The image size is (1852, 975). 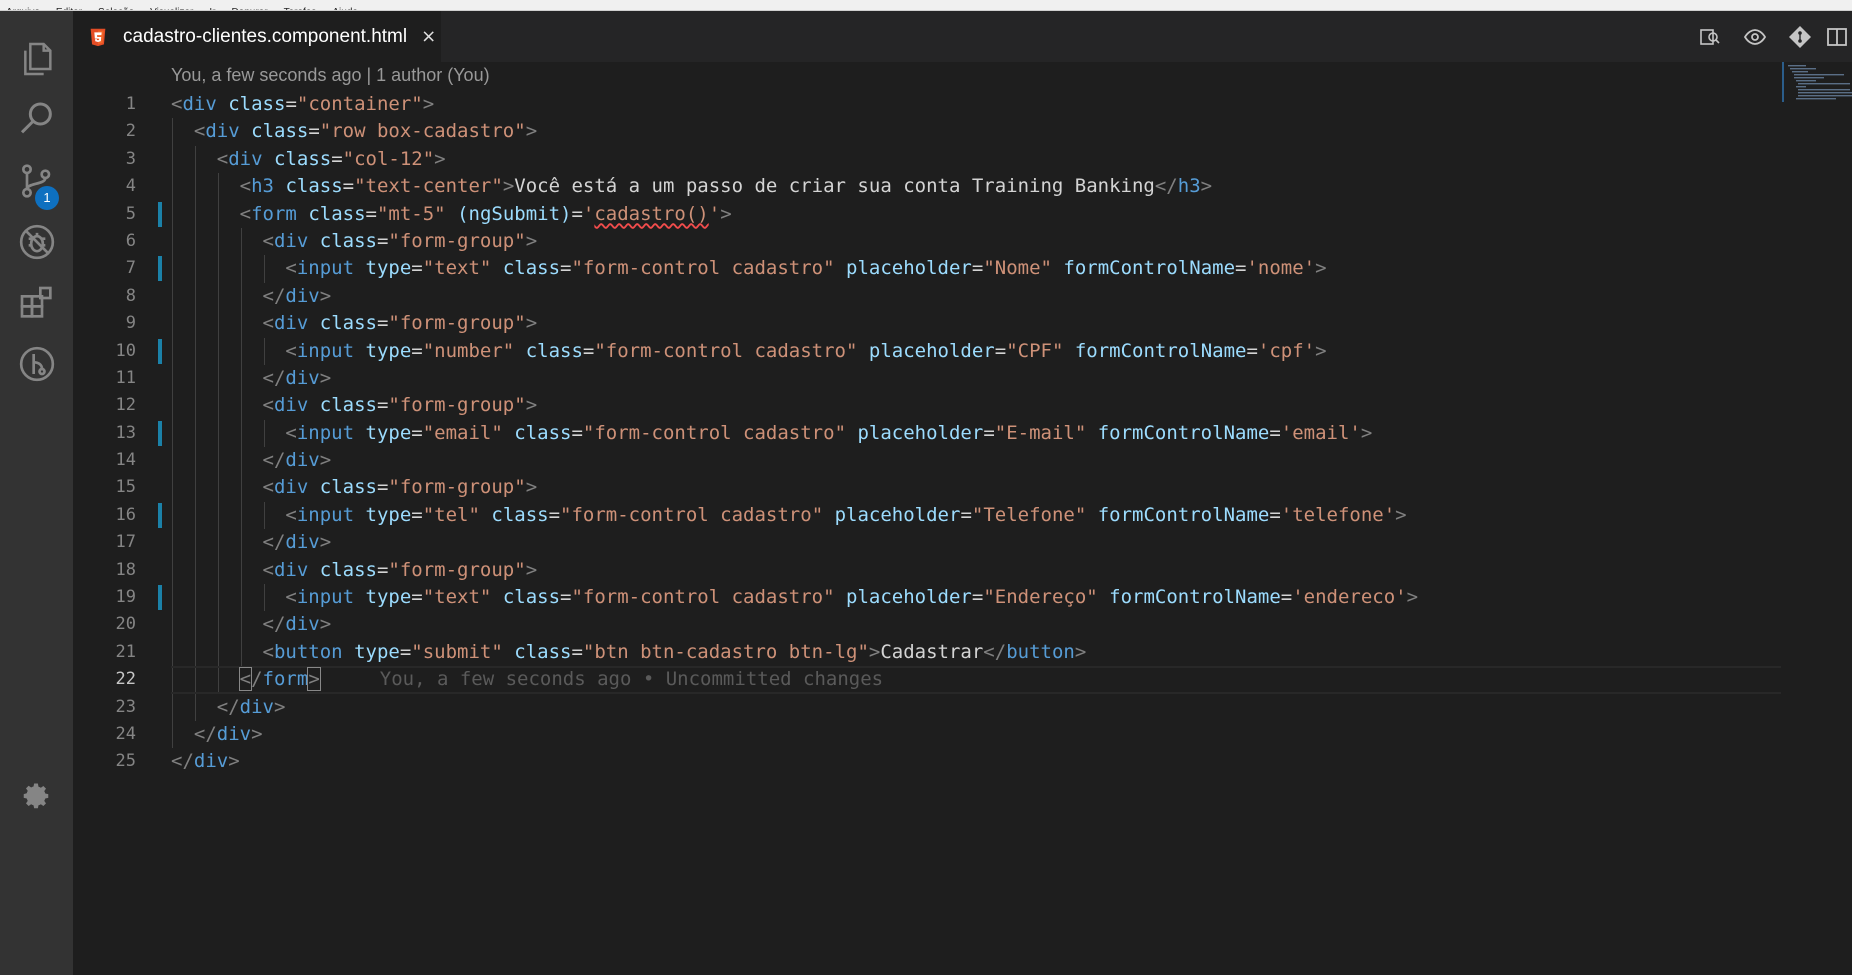 What do you see at coordinates (1817, 87) in the screenshot?
I see `minimap` at bounding box center [1817, 87].